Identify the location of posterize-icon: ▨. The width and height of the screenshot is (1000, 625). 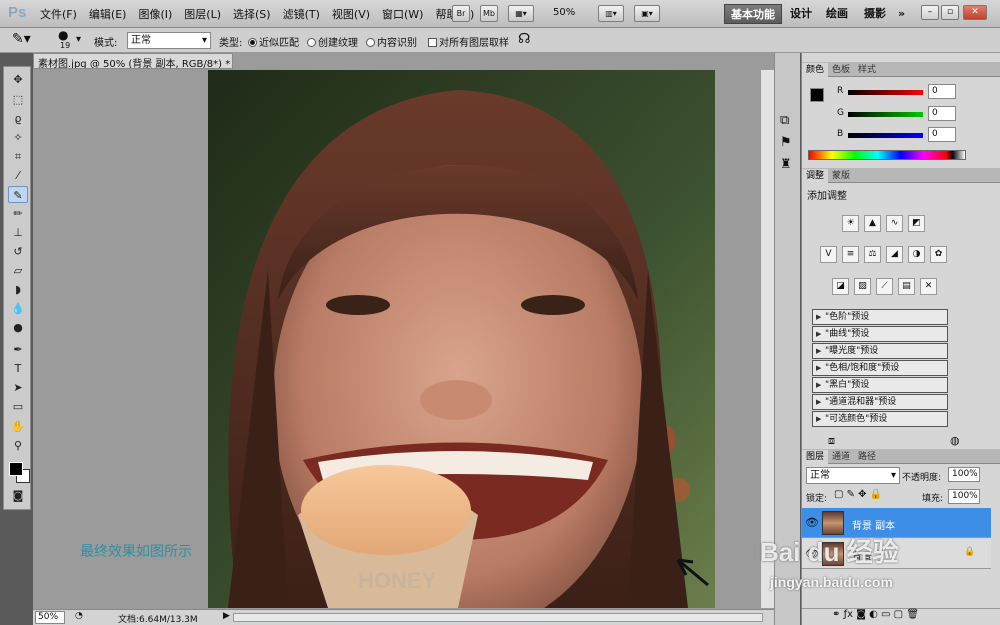
(862, 286).